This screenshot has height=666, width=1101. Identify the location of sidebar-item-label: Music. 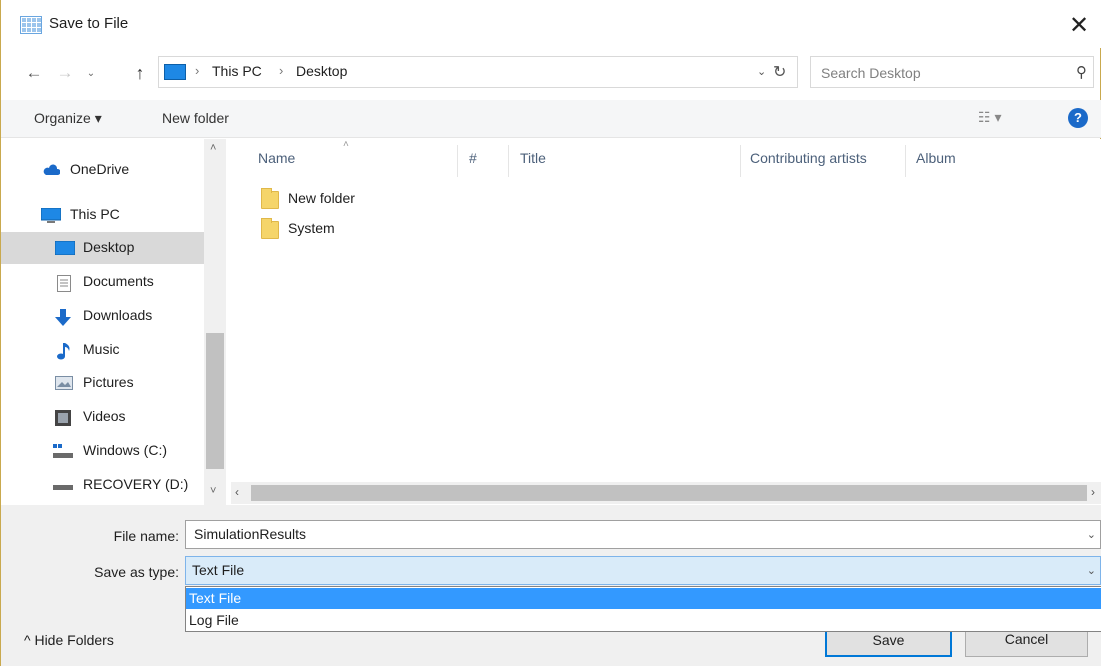
(101, 349).